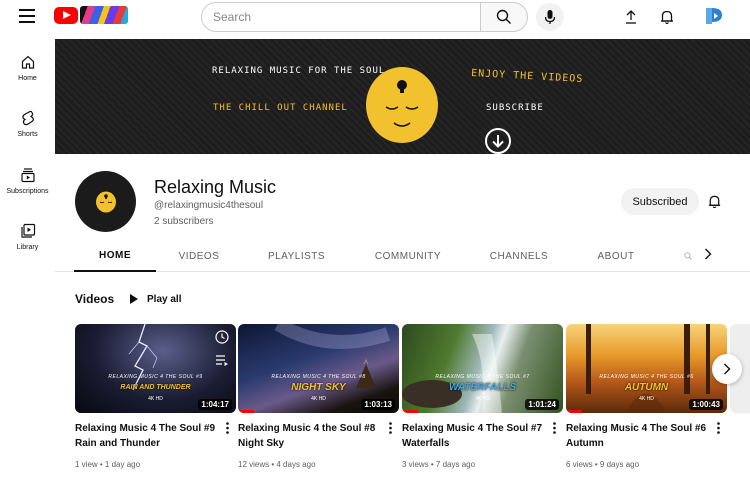 The image size is (750, 496). I want to click on shelf-next-button, so click(727, 369).